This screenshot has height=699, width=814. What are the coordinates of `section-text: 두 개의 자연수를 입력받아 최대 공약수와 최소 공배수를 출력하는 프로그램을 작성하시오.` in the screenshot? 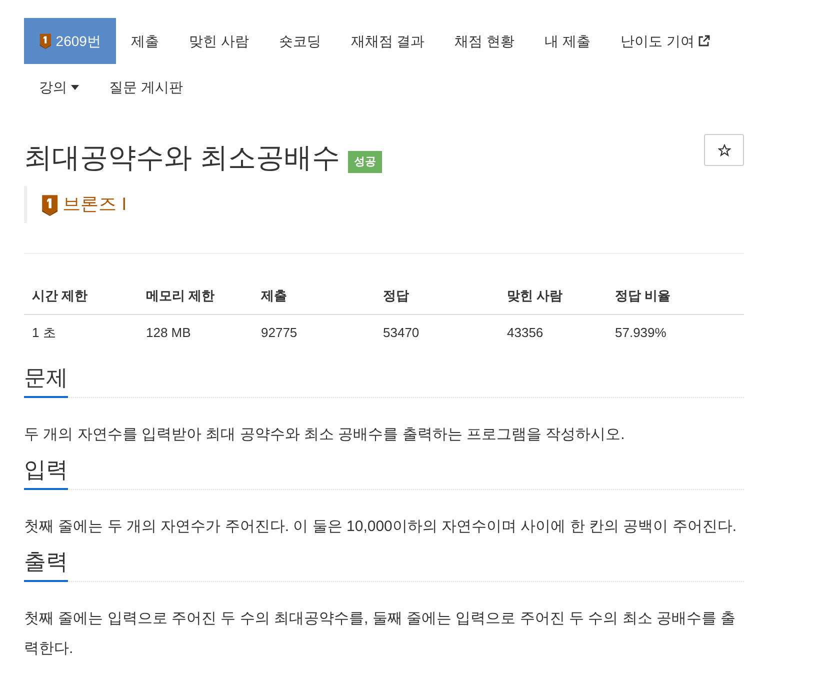 It's located at (325, 435).